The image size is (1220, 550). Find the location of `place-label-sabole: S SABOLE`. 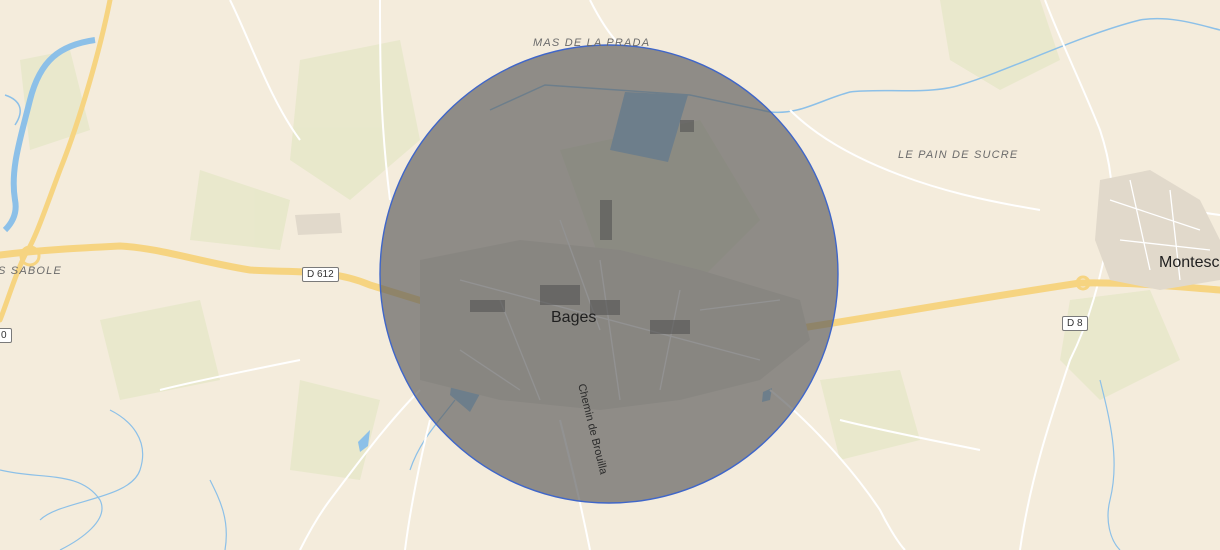

place-label-sabole: S SABOLE is located at coordinates (31, 271).